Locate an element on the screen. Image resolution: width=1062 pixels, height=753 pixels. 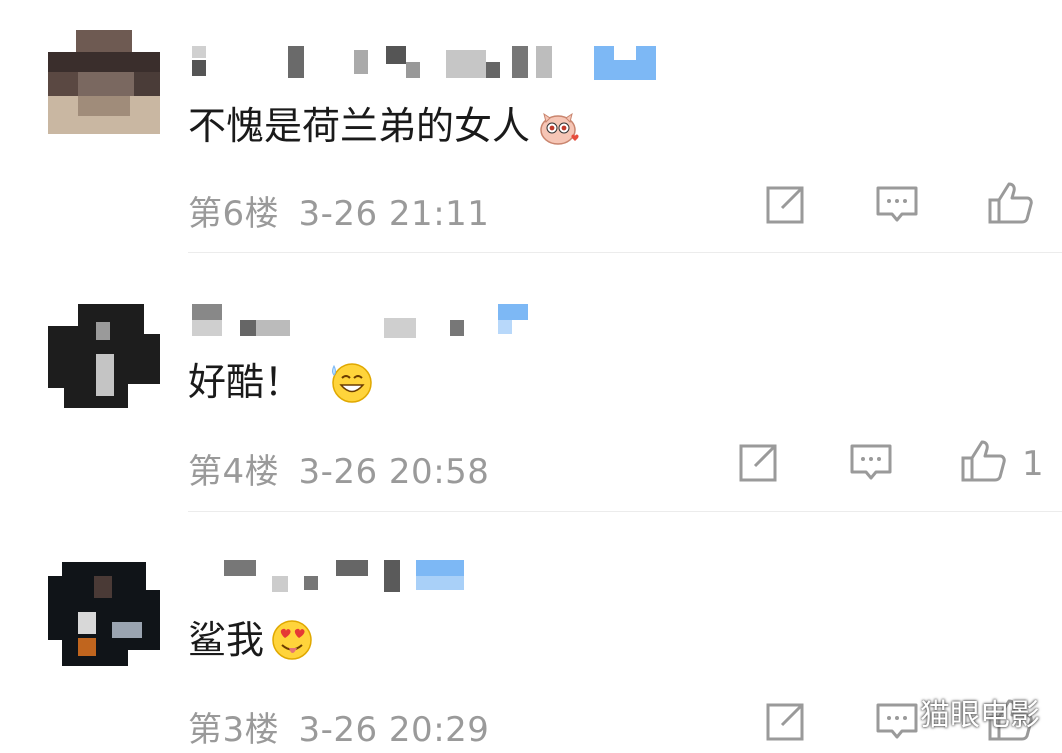
watermark: 猫眼电影 is located at coordinates (980, 715).